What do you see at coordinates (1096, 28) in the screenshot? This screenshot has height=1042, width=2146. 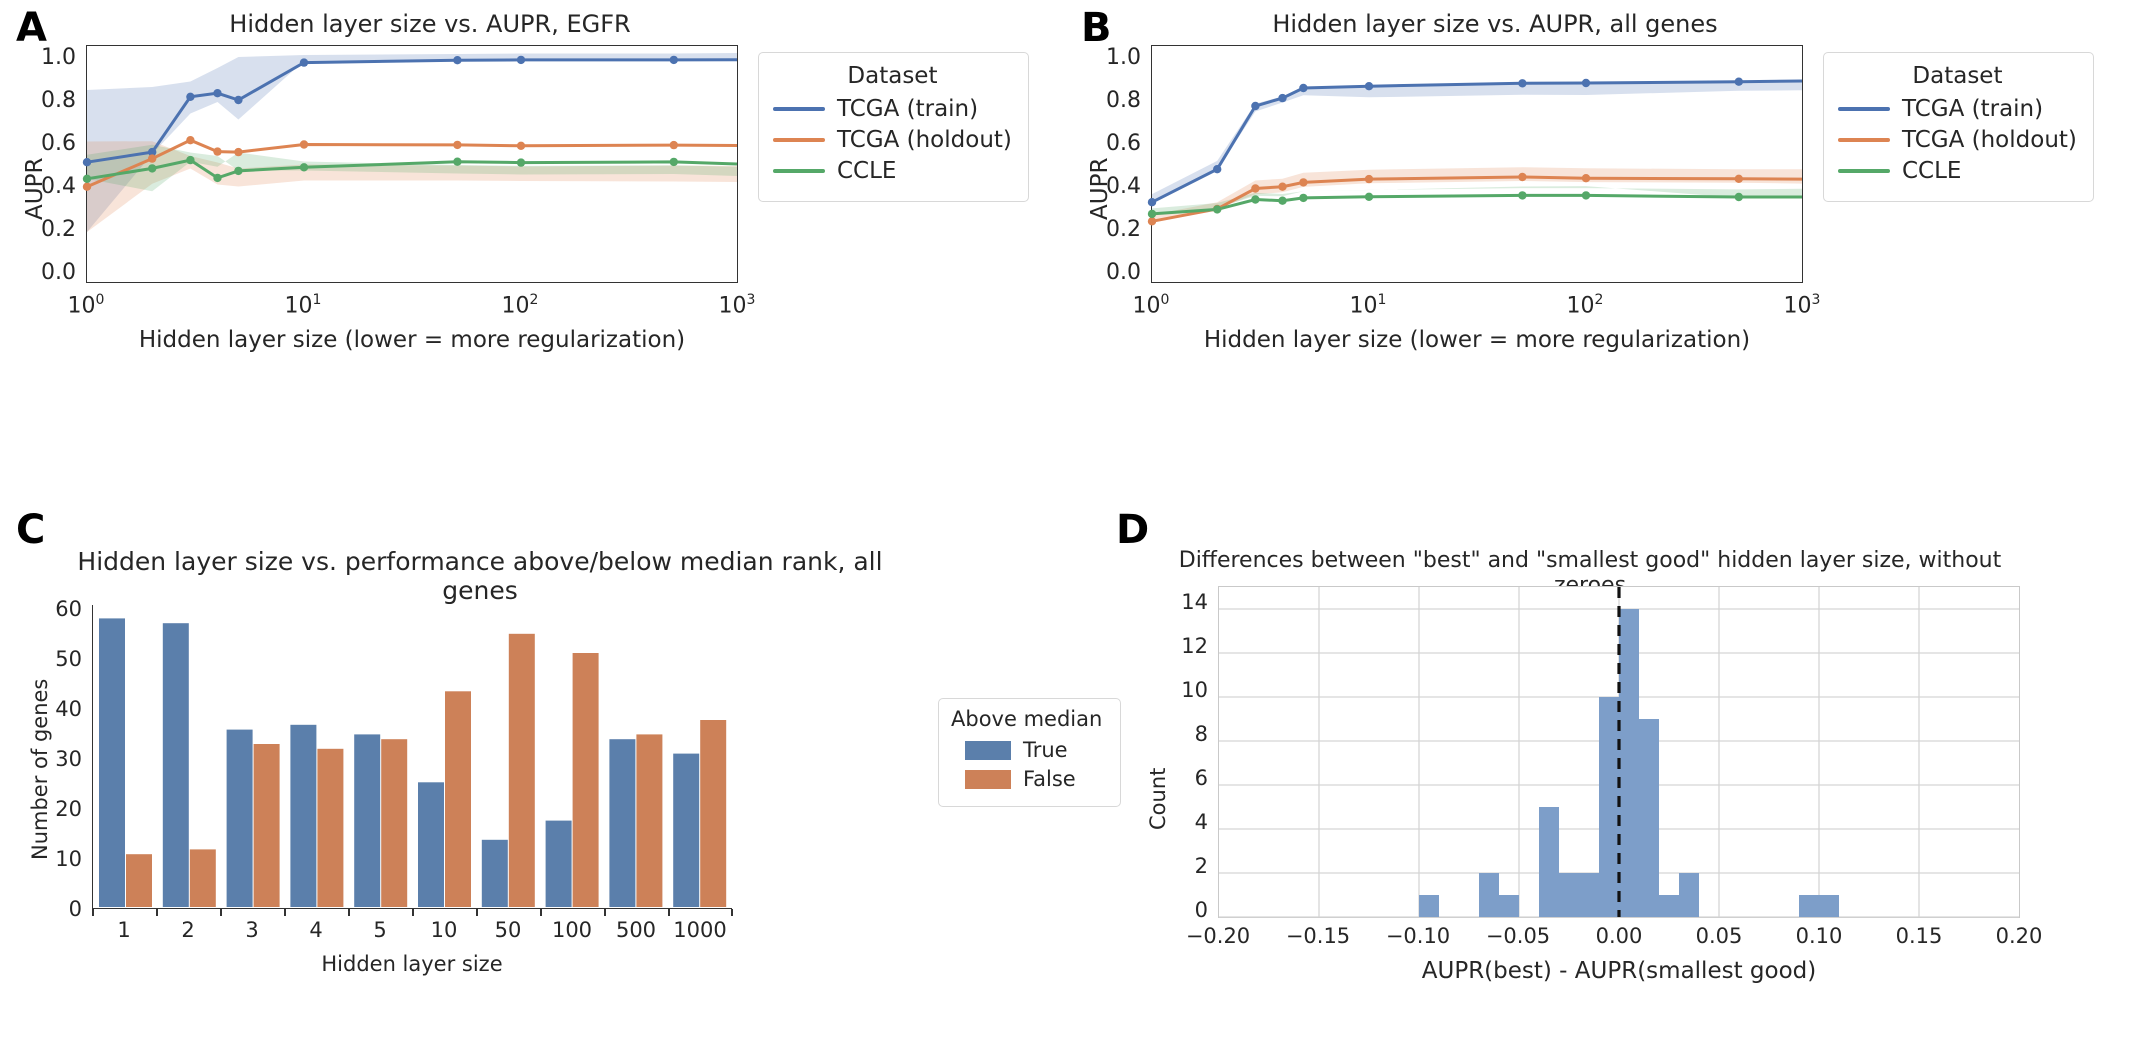 I see `panel-b-letter: B` at bounding box center [1096, 28].